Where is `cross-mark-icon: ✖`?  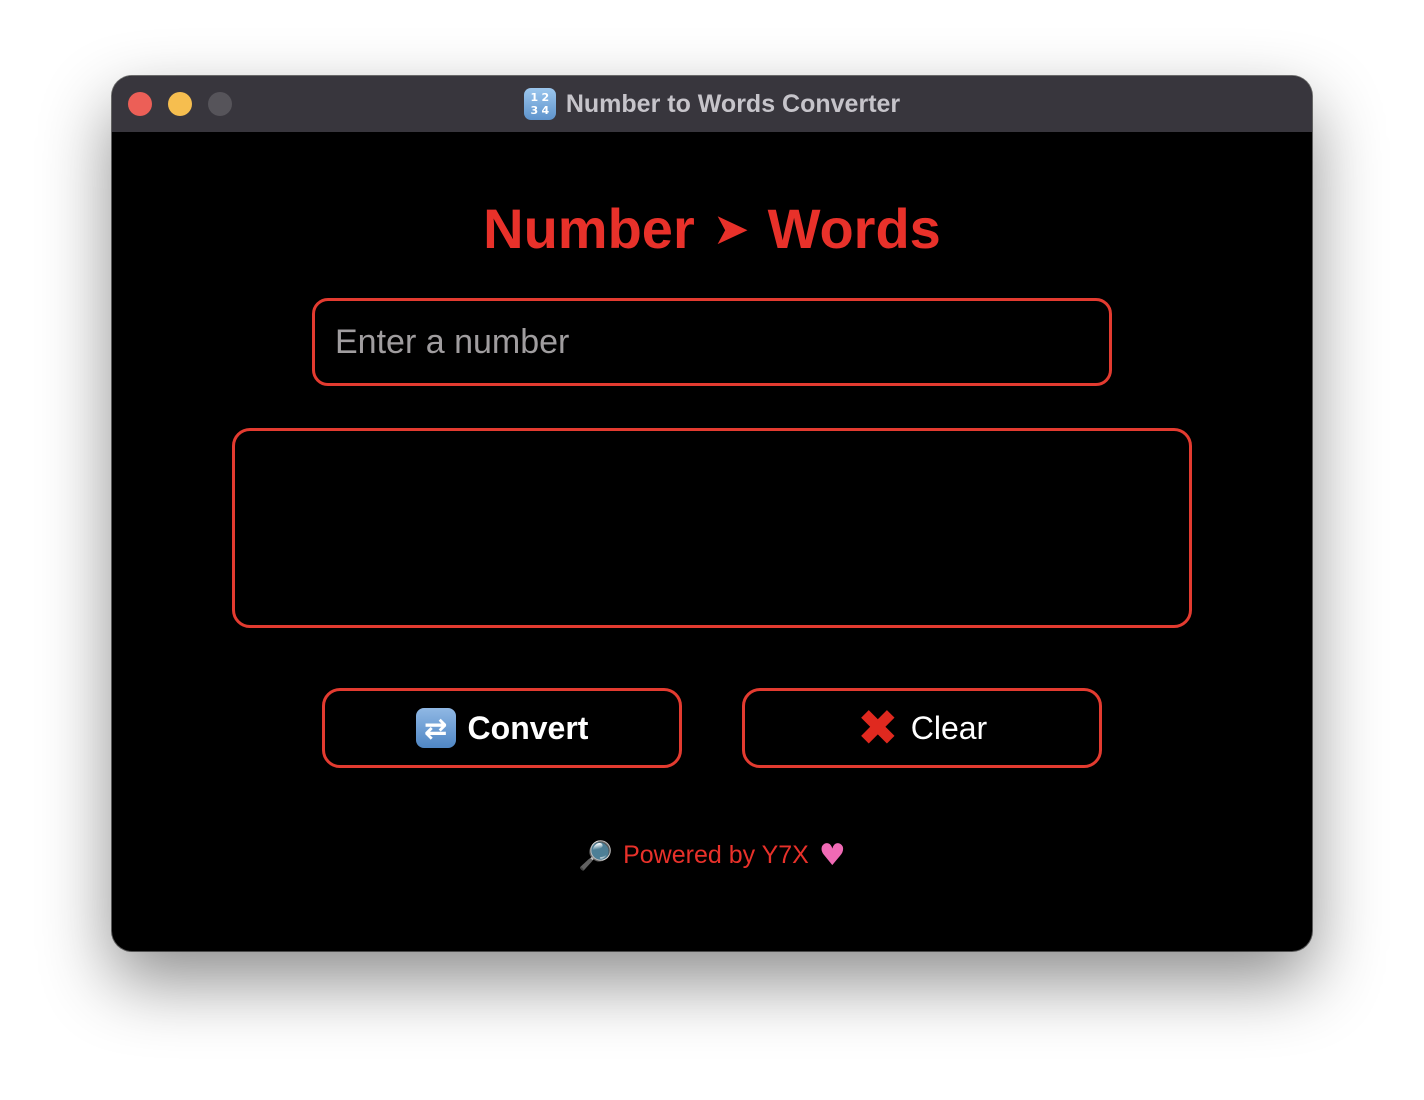 cross-mark-icon: ✖ is located at coordinates (877, 728).